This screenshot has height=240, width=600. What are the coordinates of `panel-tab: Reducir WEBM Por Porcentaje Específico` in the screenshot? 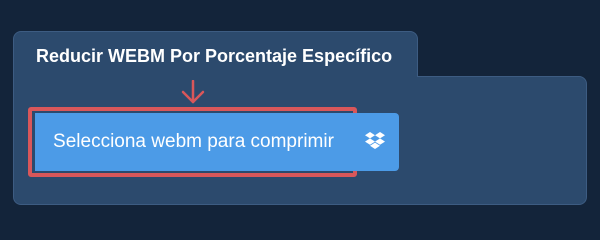 It's located at (215, 56).